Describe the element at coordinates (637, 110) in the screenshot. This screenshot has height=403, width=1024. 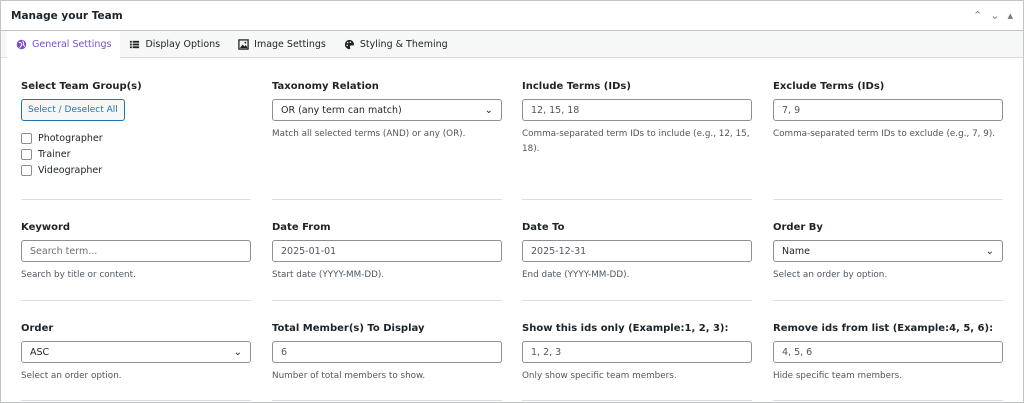
I see `include-input: 12, 15, 18` at that location.